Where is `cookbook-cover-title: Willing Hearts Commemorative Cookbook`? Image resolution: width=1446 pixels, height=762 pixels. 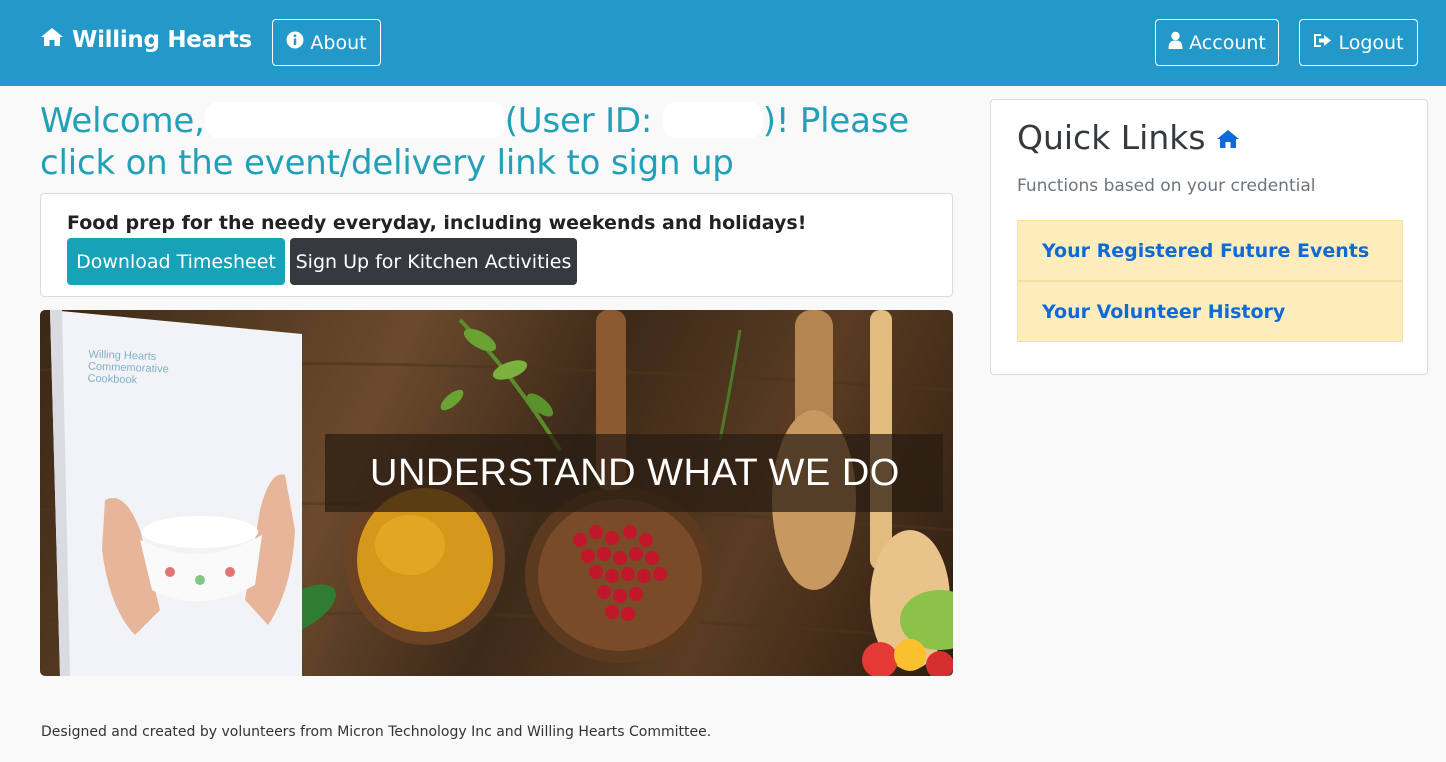 cookbook-cover-title: Willing Hearts Commemorative Cookbook is located at coordinates (128, 368).